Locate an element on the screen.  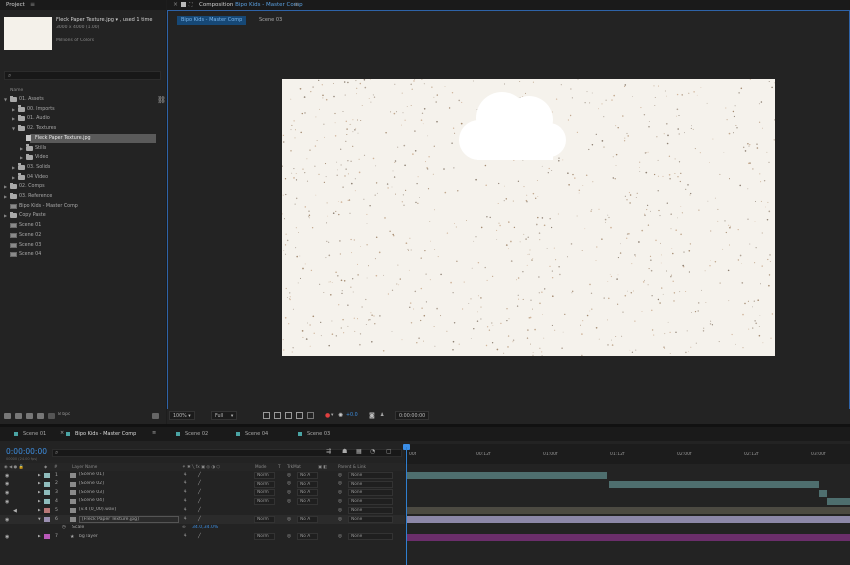
layer-row: ◀ ▶ 5 [v.4 (0_00).wav] ⚘ ╱ ◎ None is located at coordinates (202, 510).